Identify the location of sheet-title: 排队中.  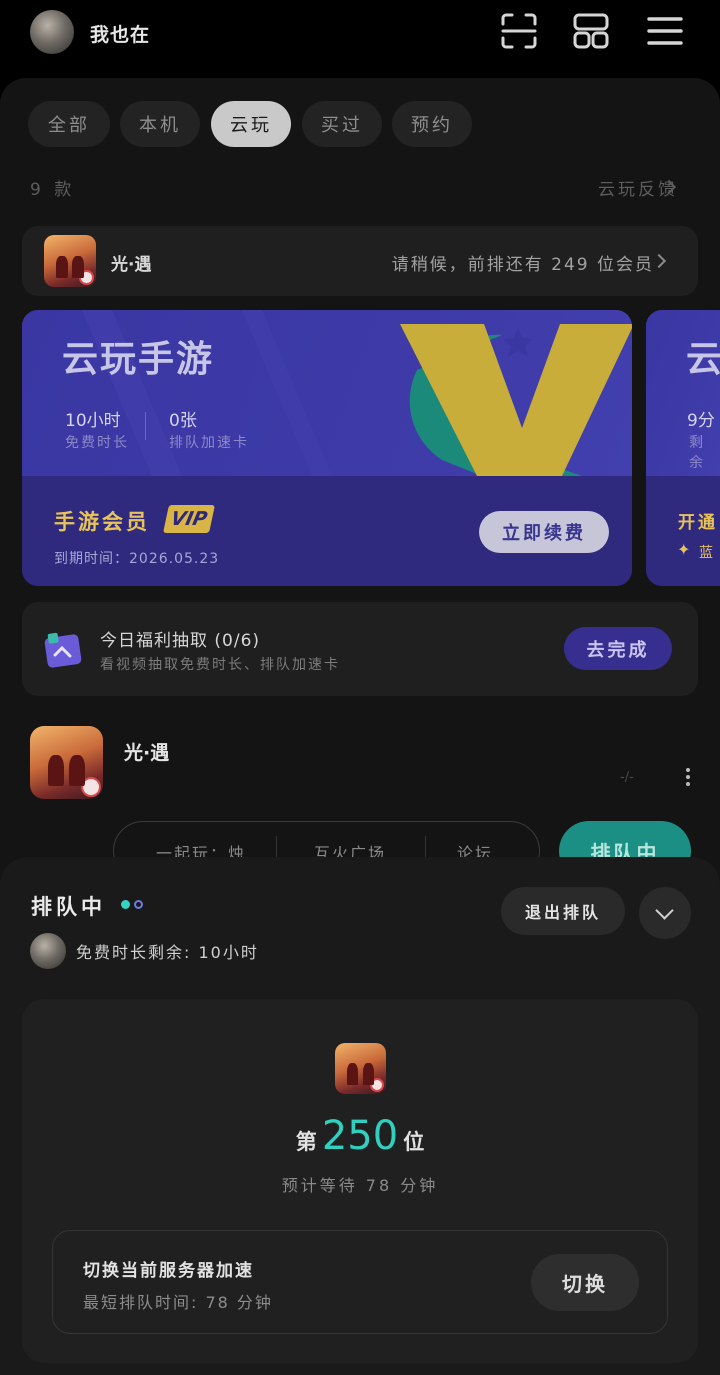
(68, 907).